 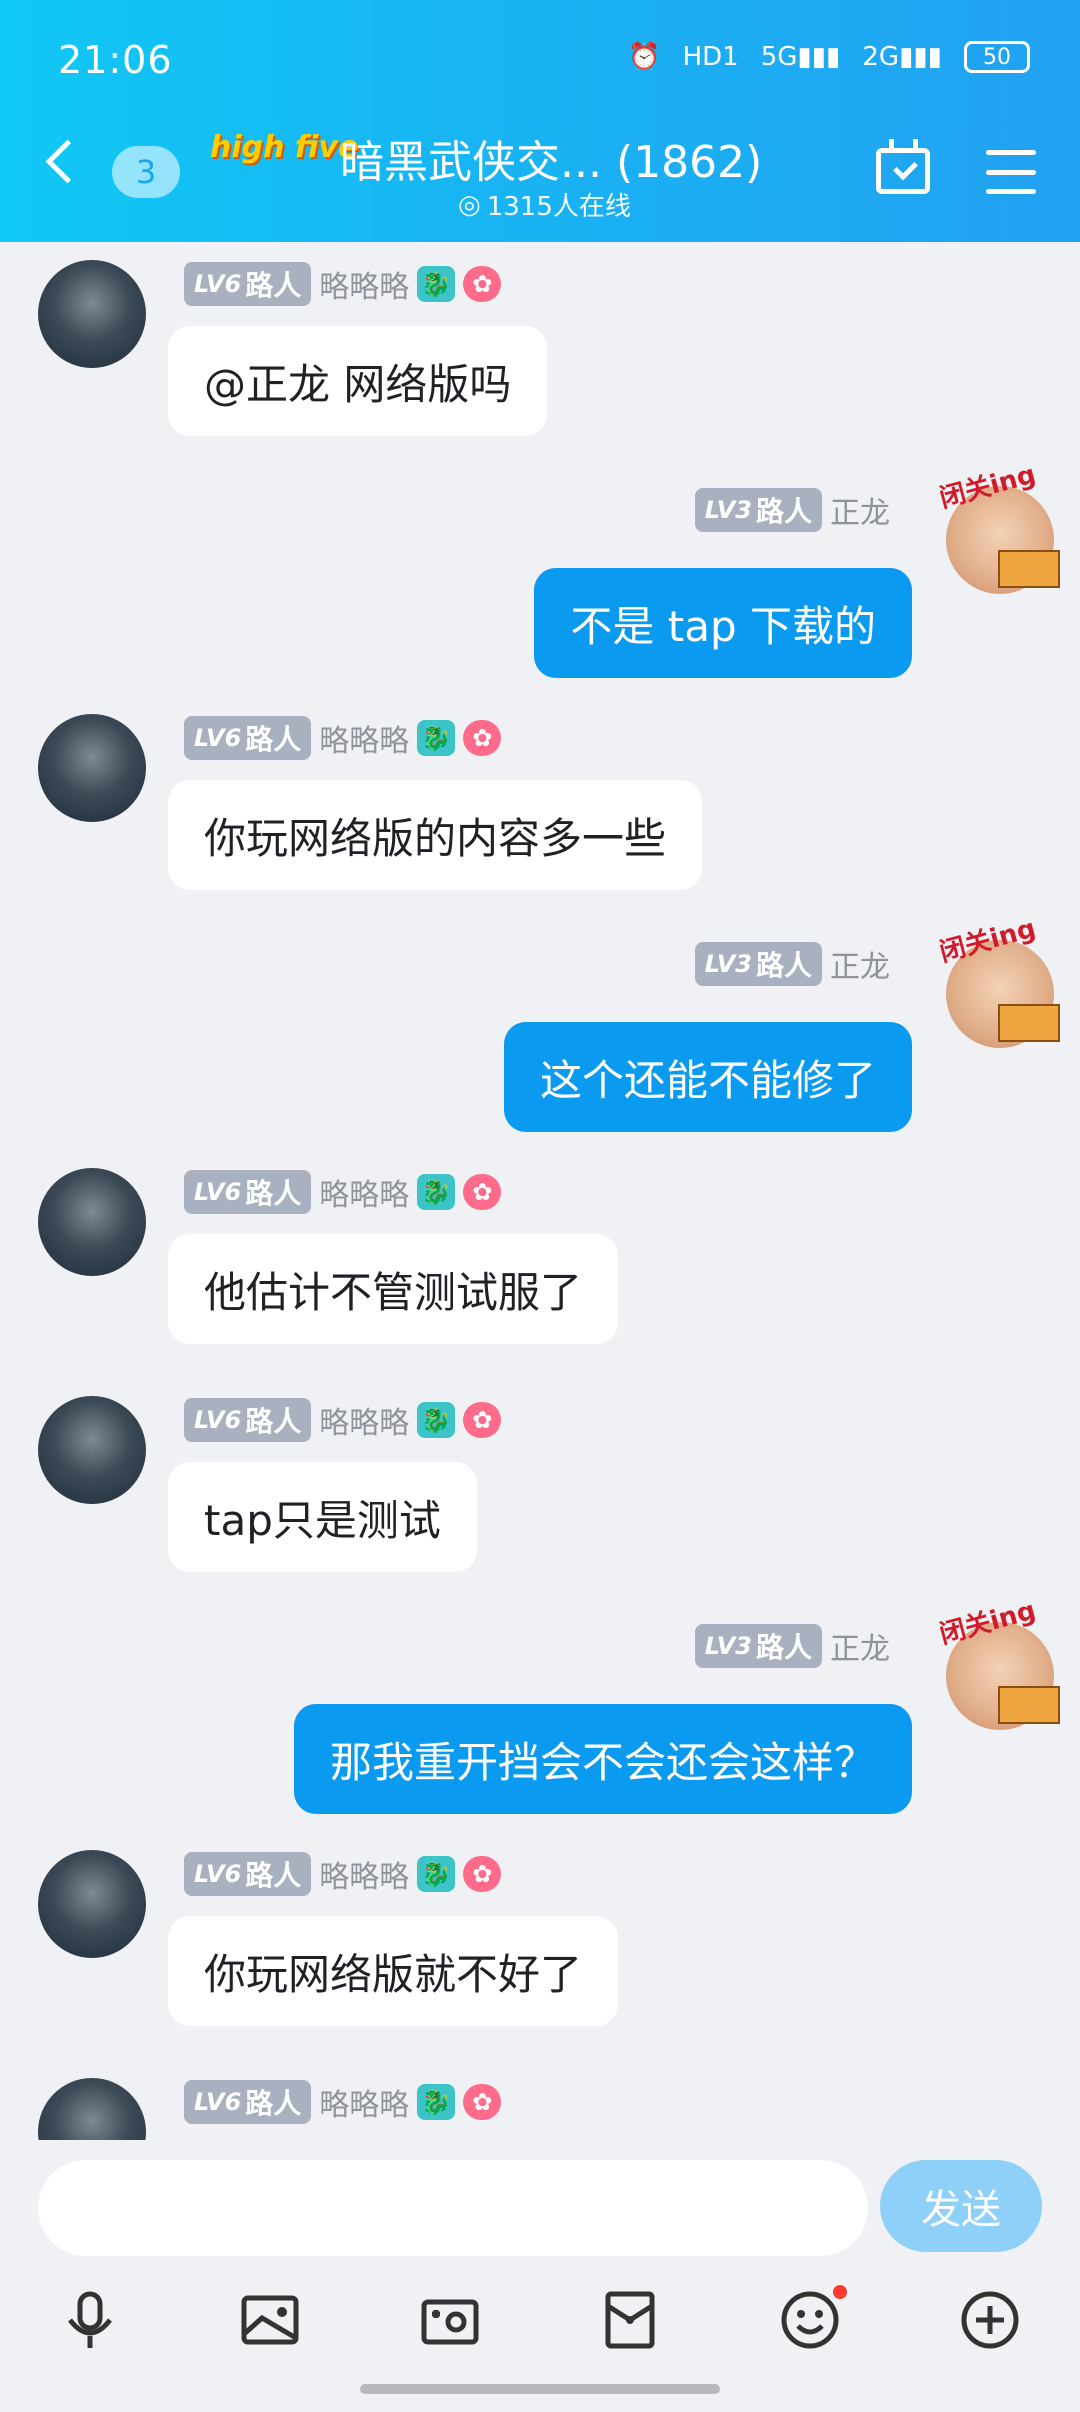 What do you see at coordinates (558, 207) in the screenshot?
I see `online-count: 1315人在线` at bounding box center [558, 207].